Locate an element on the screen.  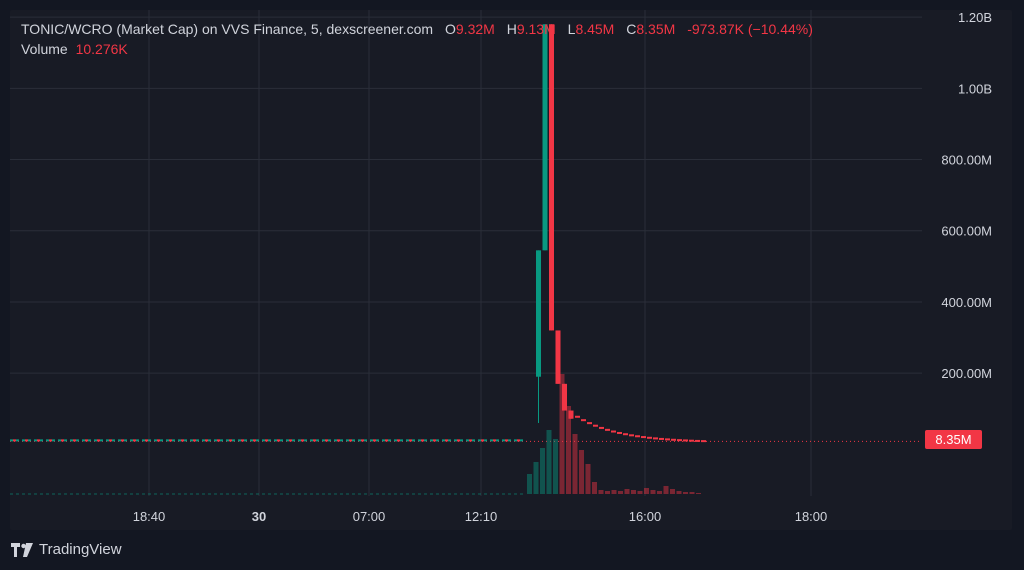
y-tick-label: 600.00M is located at coordinates (966, 231).